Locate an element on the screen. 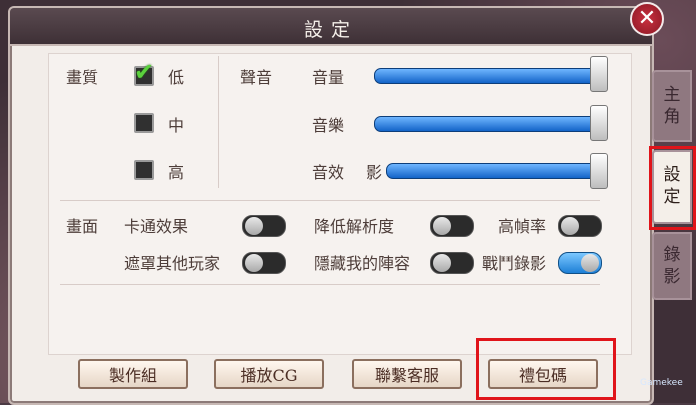  sfx-slider-handle is located at coordinates (599, 171).